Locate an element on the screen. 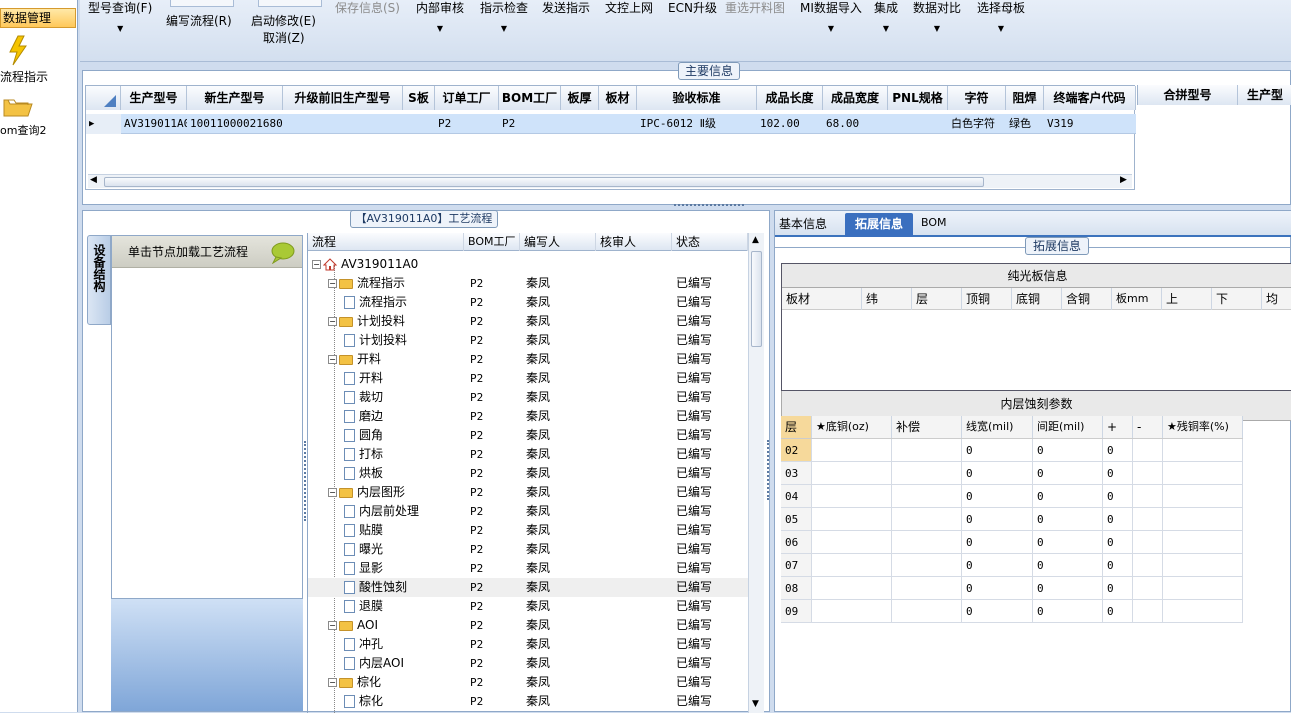 The width and height of the screenshot is (1291, 713). col-header: 层 is located at coordinates (796, 427).